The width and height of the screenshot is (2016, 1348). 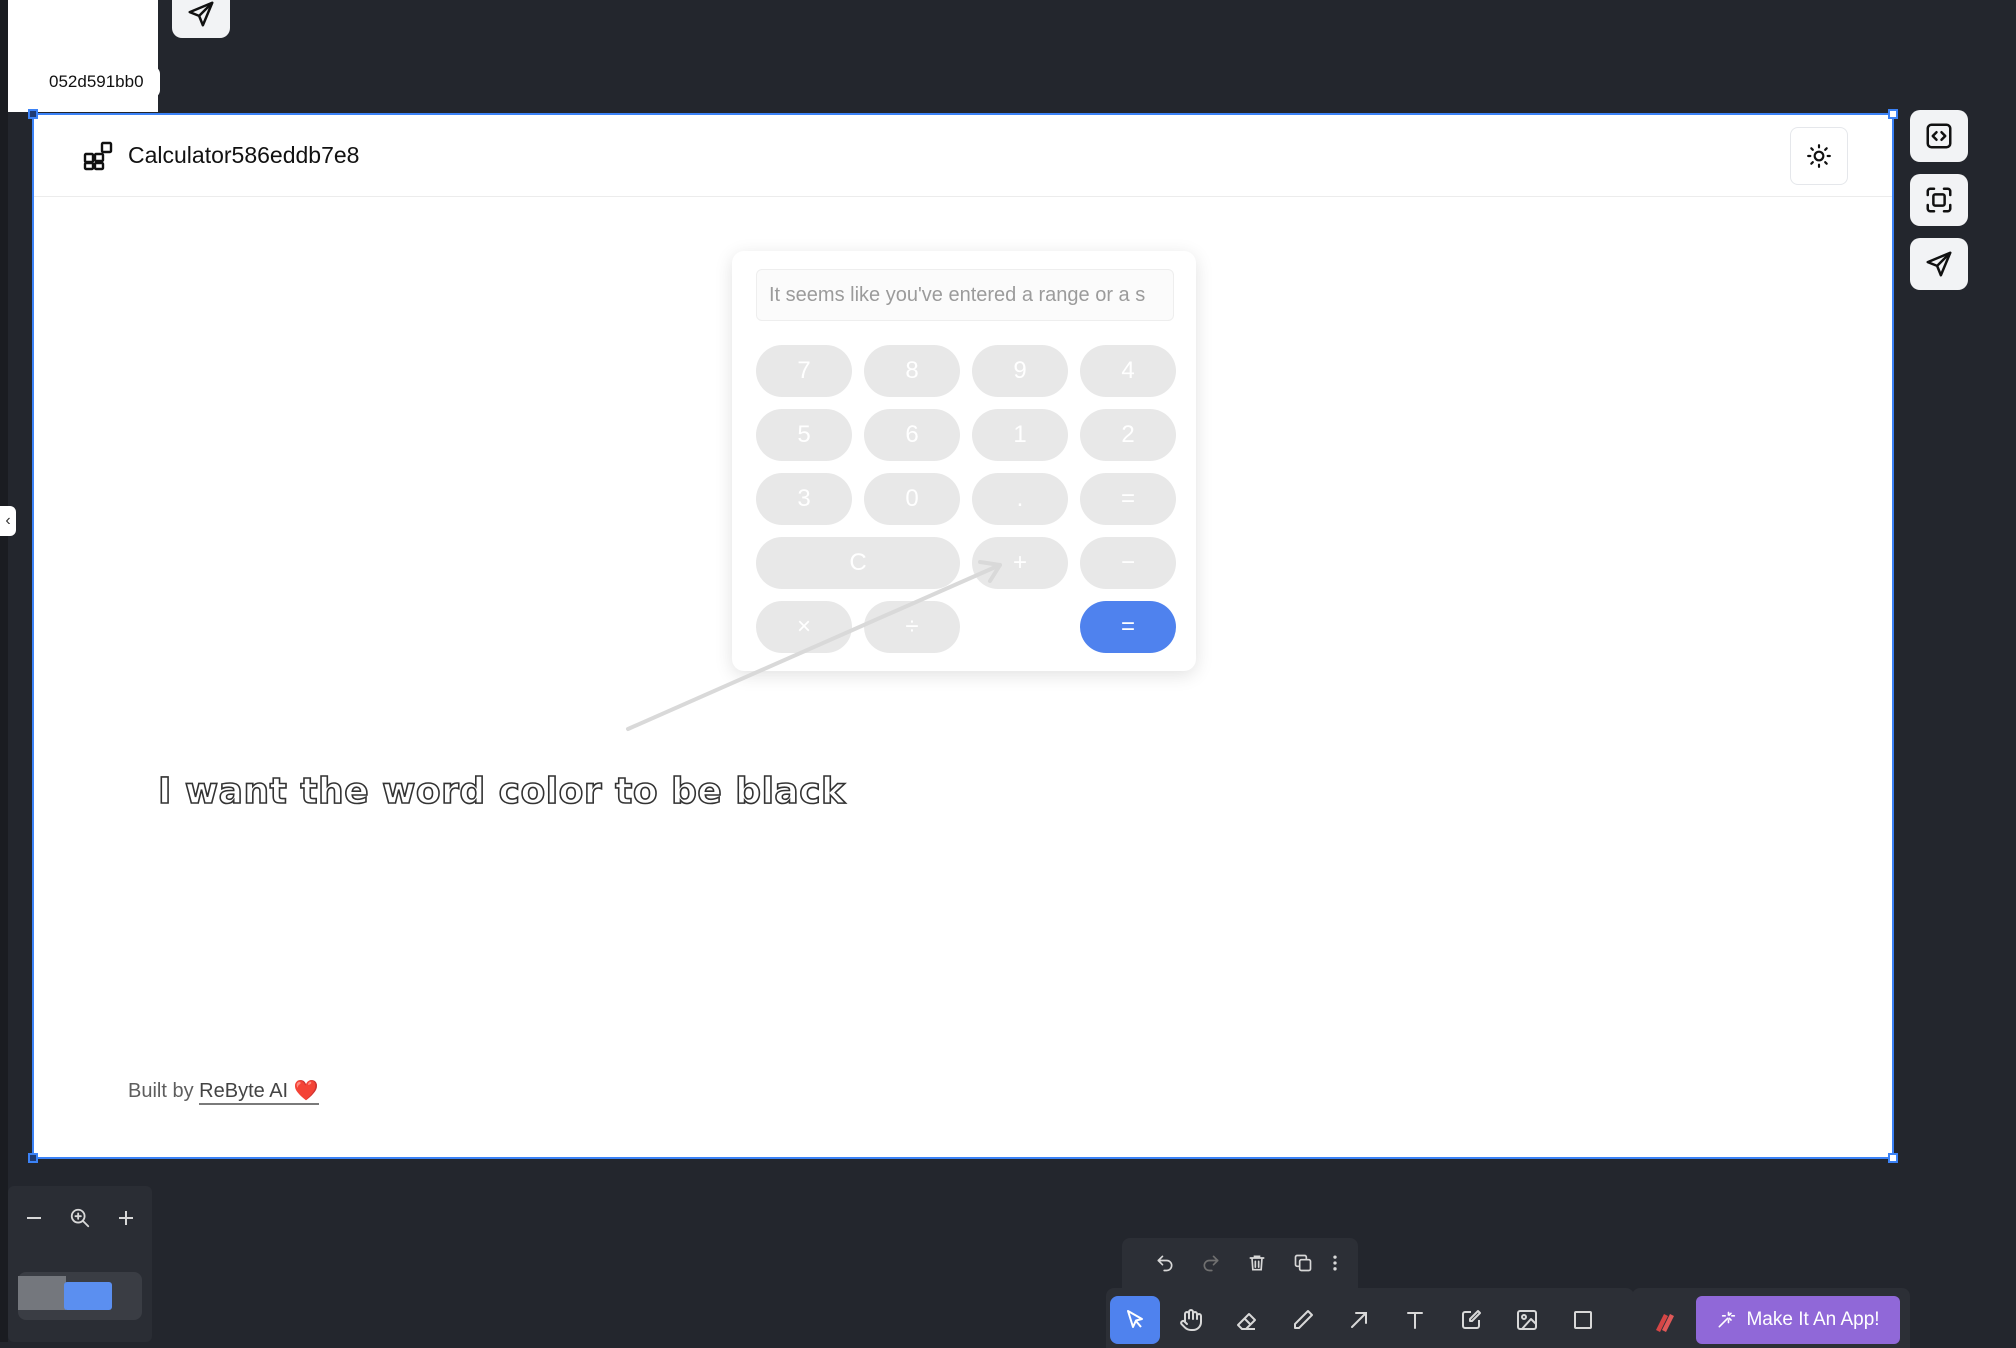 I want to click on text-tool, so click(x=1415, y=1320).